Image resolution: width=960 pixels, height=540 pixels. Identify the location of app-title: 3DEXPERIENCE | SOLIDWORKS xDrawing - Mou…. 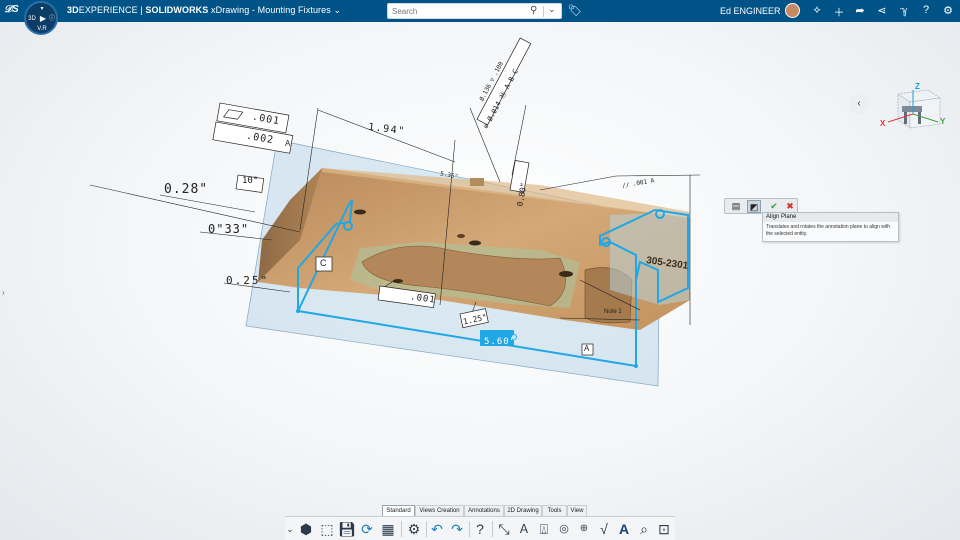
(204, 10).